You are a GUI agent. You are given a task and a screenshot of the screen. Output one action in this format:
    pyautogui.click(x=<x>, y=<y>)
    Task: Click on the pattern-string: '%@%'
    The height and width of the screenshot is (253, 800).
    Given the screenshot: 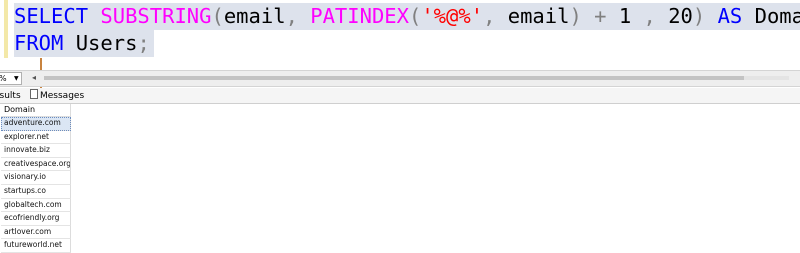 What is the action you would take?
    pyautogui.click(x=452, y=16)
    